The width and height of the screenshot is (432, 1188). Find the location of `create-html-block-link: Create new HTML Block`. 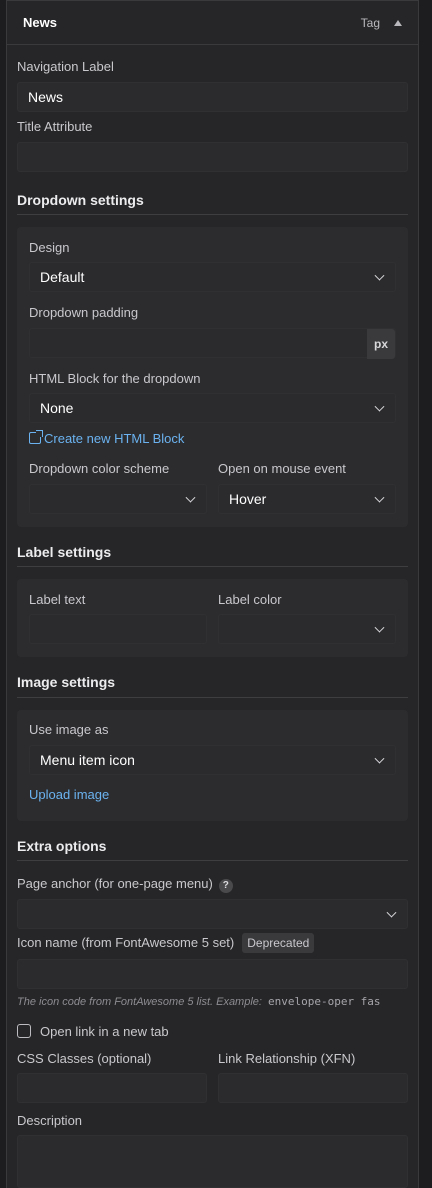

create-html-block-link: Create new HTML Block is located at coordinates (107, 438).